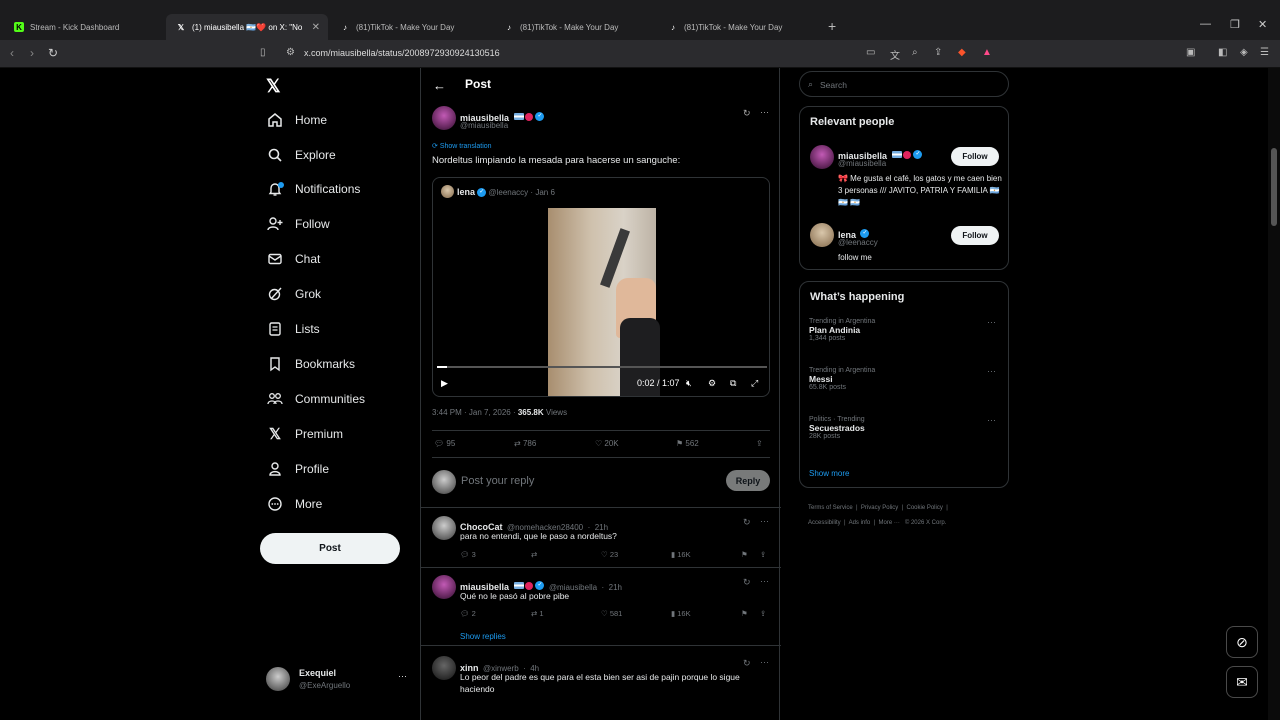 Image resolution: width=1280 pixels, height=720 pixels. Describe the element at coordinates (1262, 24) in the screenshot. I see `close-window-button: ✕` at that location.